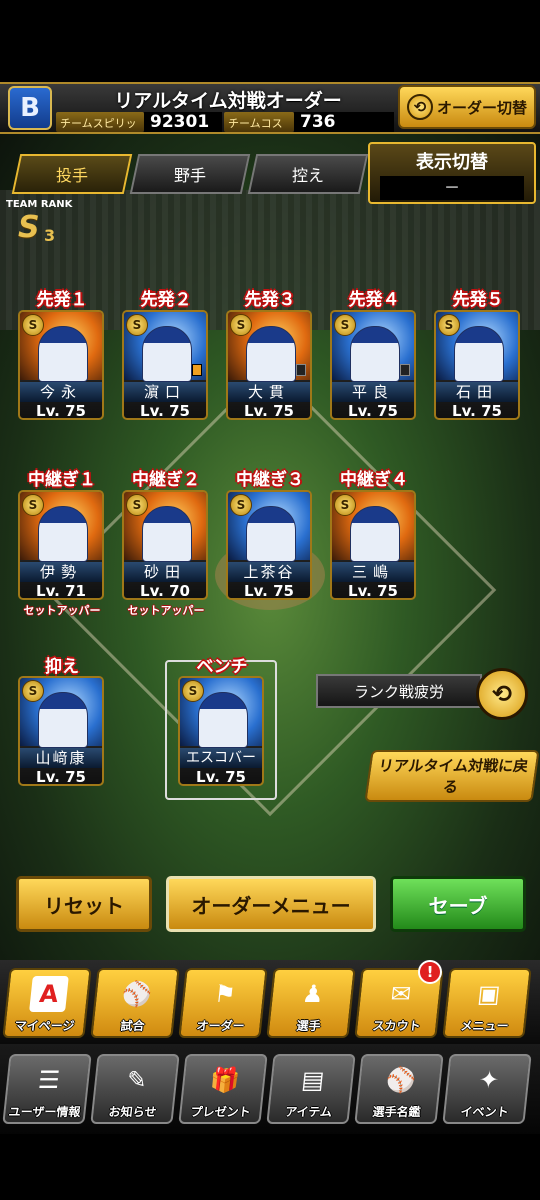  What do you see at coordinates (270, 41) in the screenshot?
I see `status-bar` at bounding box center [270, 41].